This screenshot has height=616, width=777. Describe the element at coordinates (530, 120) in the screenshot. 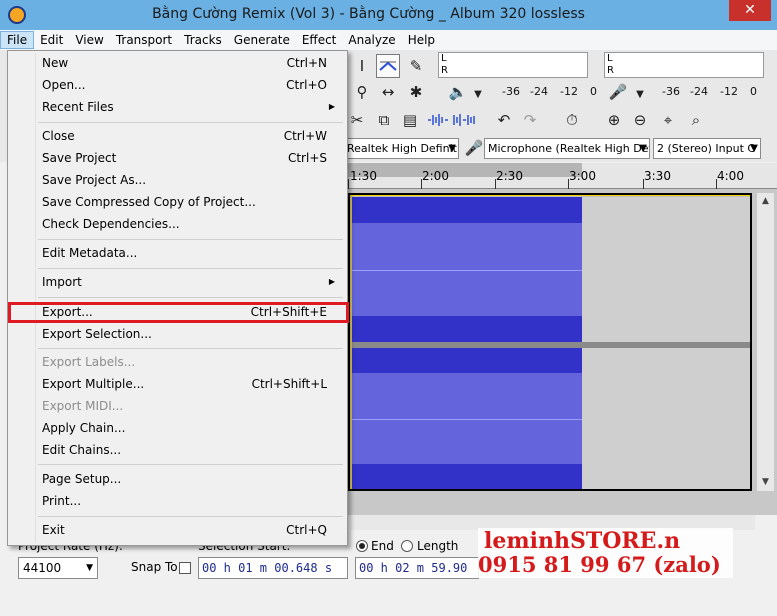

I see `redo-icon: ↷` at that location.